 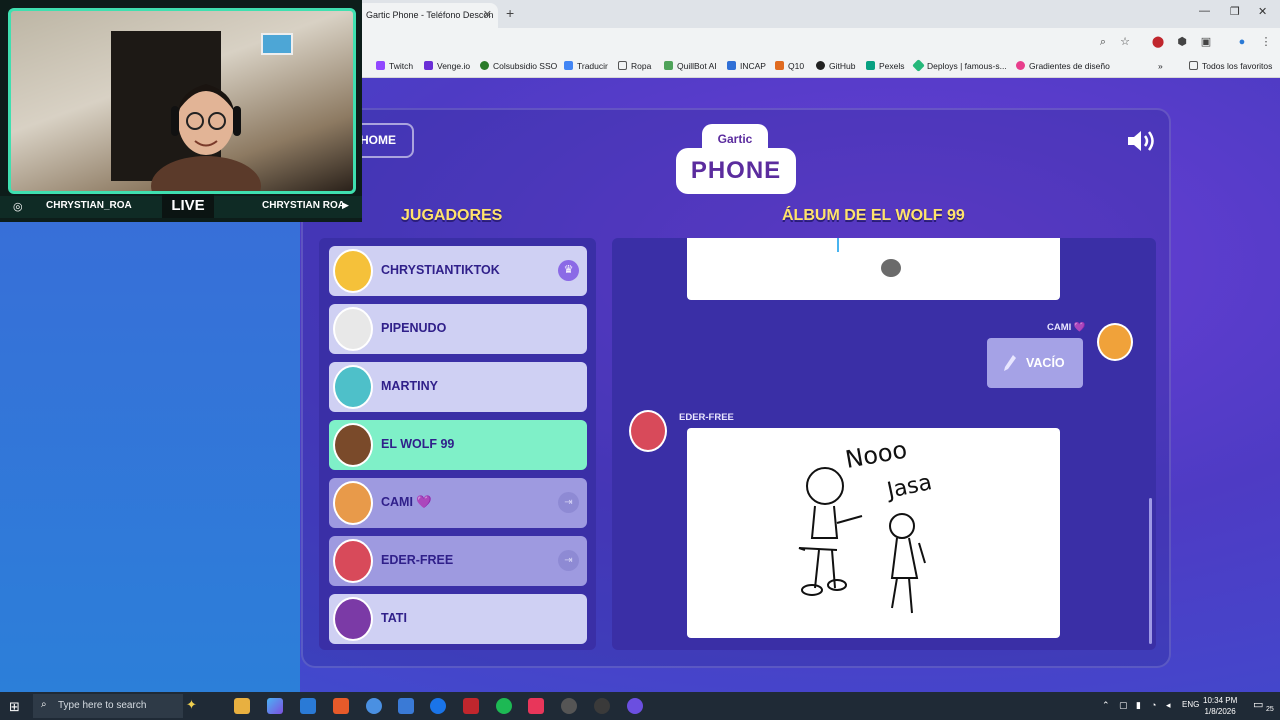 I want to click on drawing-word: Nooo, so click(x=876, y=455).